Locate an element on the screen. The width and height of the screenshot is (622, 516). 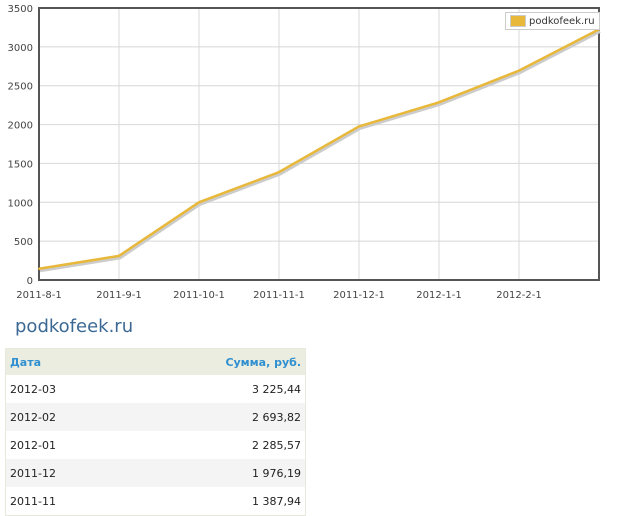
page-title: podkofeek.ru is located at coordinates (74, 326).